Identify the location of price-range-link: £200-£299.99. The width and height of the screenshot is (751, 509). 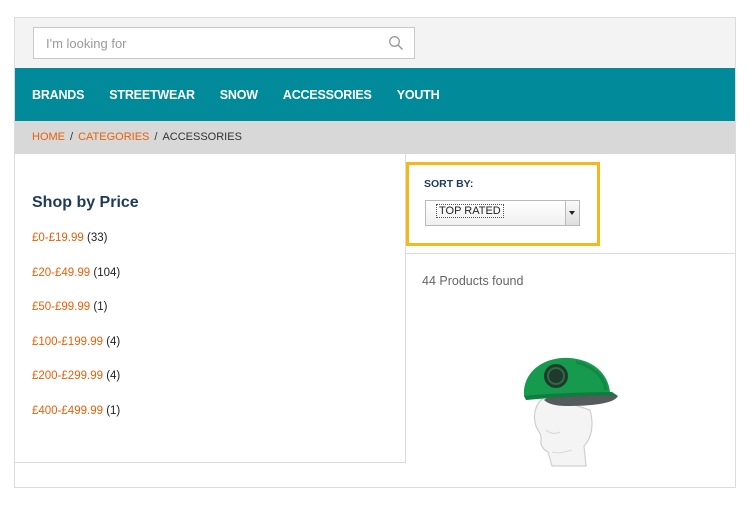
(67, 376).